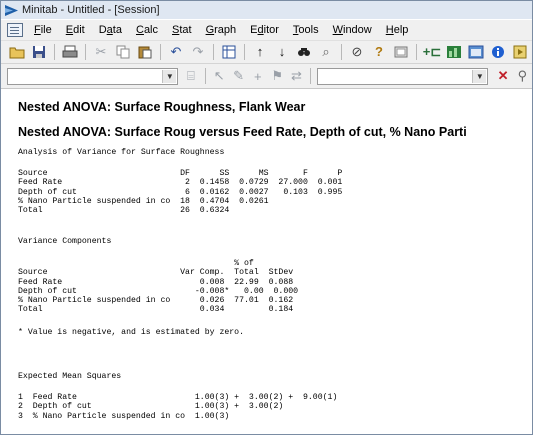  Describe the element at coordinates (91, 10) in the screenshot. I see `window-title: Minitab - Untitled - [Session]` at that location.